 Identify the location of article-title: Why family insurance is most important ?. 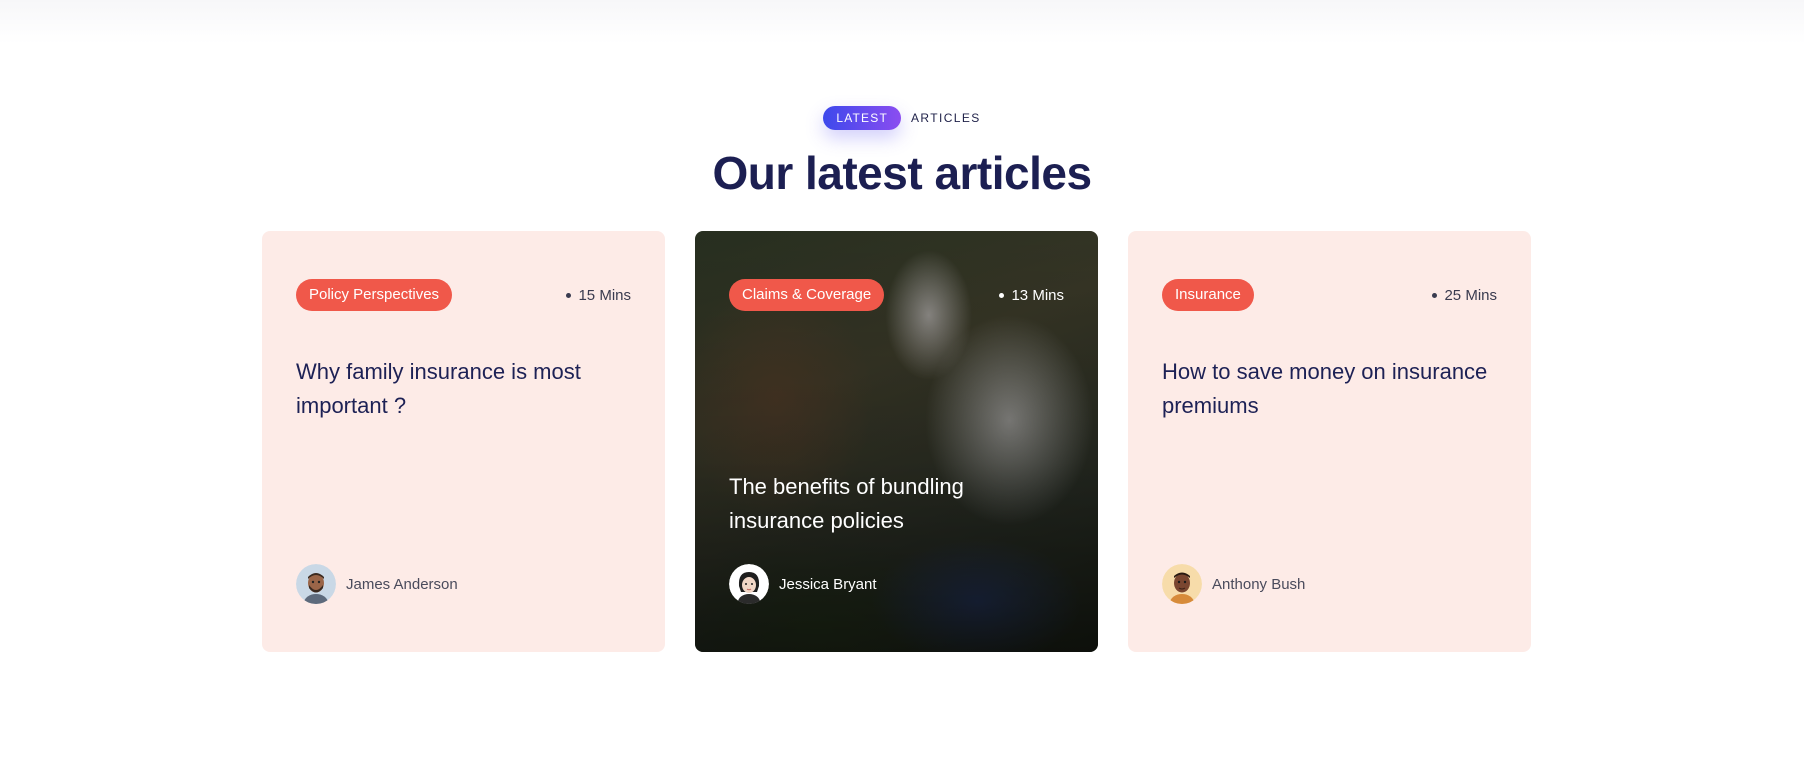
(460, 389).